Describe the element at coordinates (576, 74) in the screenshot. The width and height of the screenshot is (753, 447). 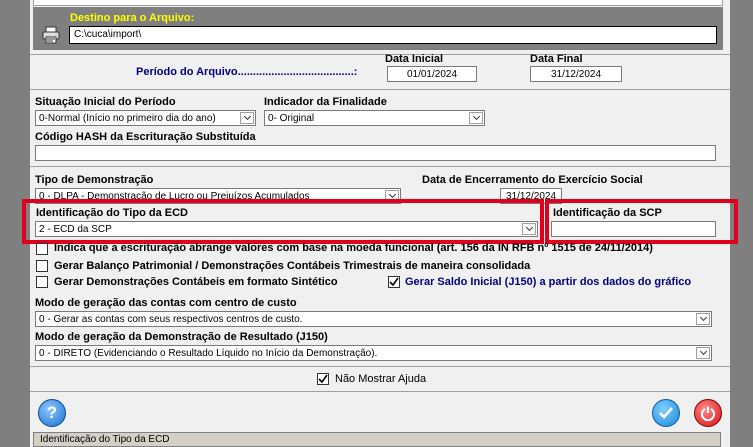
I see `end-date-input: 31/12/2024` at that location.